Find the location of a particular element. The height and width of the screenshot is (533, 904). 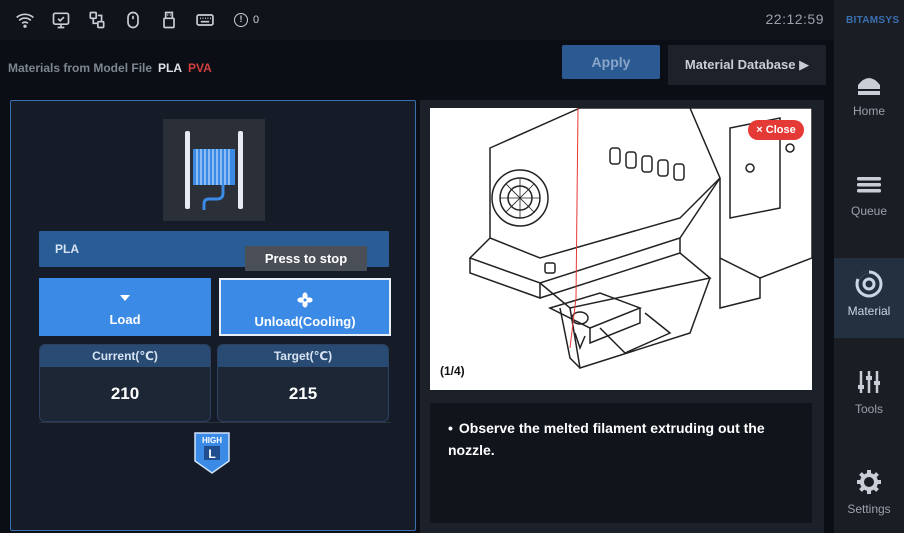

caret-down-icon is located at coordinates (125, 298).